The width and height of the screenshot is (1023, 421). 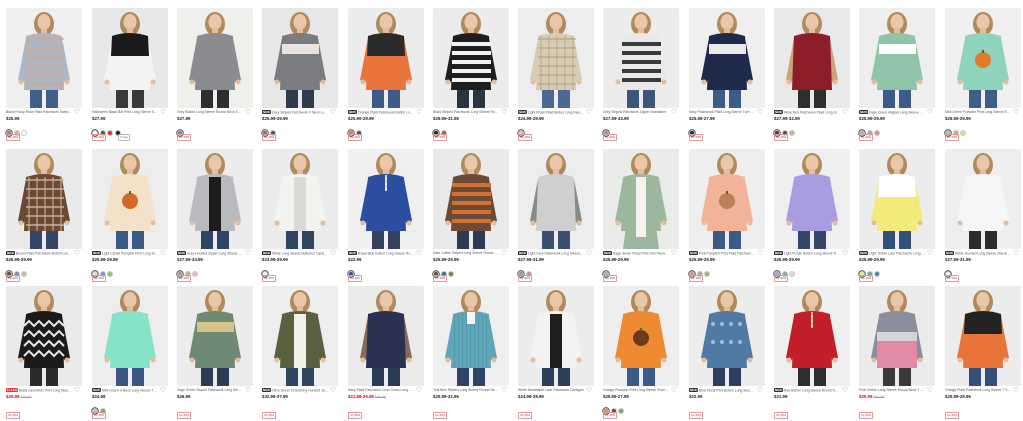 I want to click on product-title: NEW Mint Green V Neck Long Sleeve T Shirt, so click(x=125, y=390).